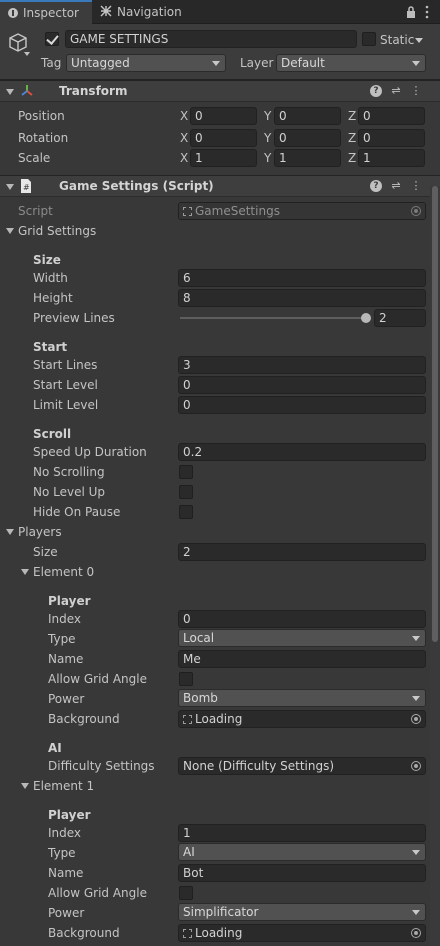  I want to click on tab-inspector: Inspector, so click(46, 12).